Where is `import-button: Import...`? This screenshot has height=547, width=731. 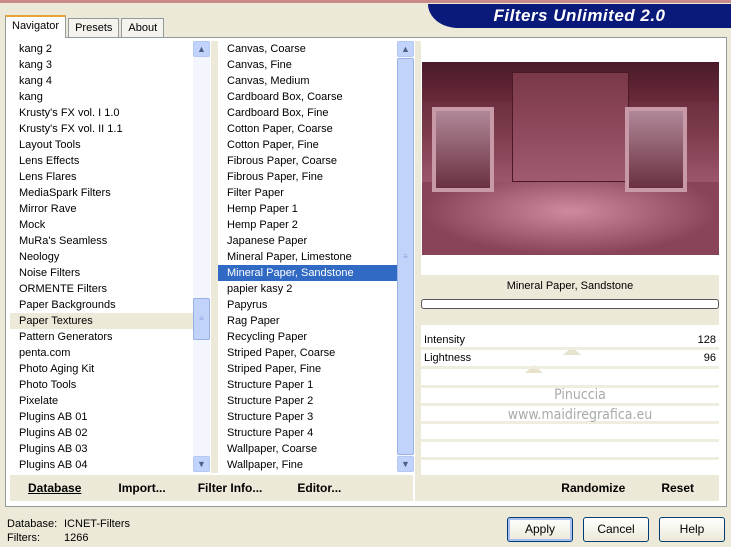
import-button: Import... is located at coordinates (141, 488).